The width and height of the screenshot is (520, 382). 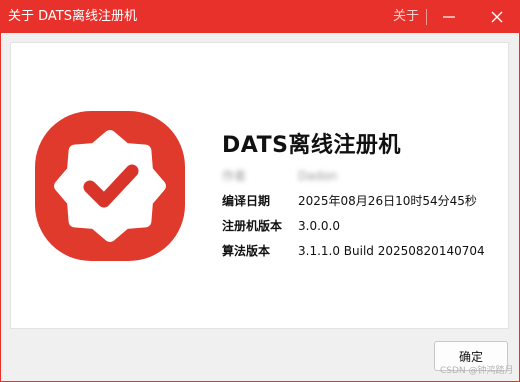 What do you see at coordinates (246, 251) in the screenshot?
I see `info-label: 算法版本` at bounding box center [246, 251].